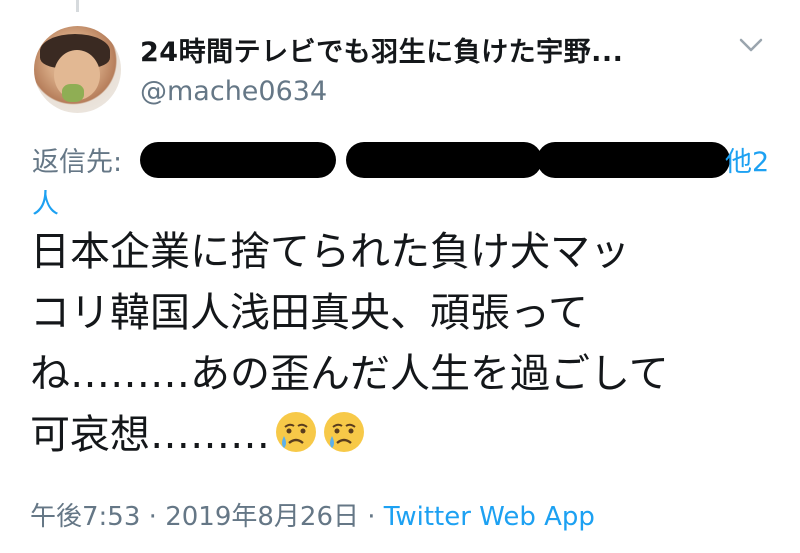 The width and height of the screenshot is (800, 553). I want to click on reply-to-line: 返信先: 他2 人, so click(402, 180).